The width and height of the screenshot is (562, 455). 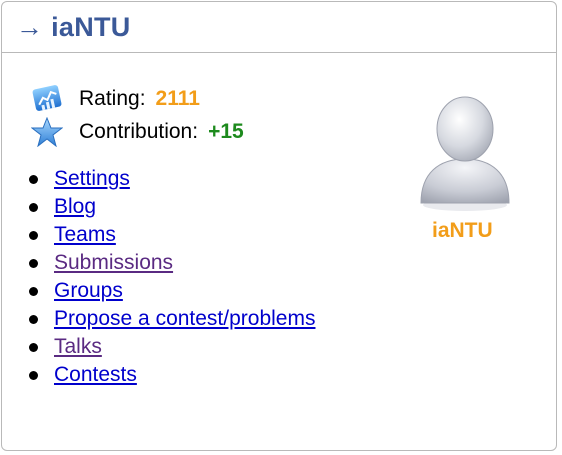 What do you see at coordinates (184, 319) in the screenshot?
I see `propose-contest-link: Propose a contest/problems` at bounding box center [184, 319].